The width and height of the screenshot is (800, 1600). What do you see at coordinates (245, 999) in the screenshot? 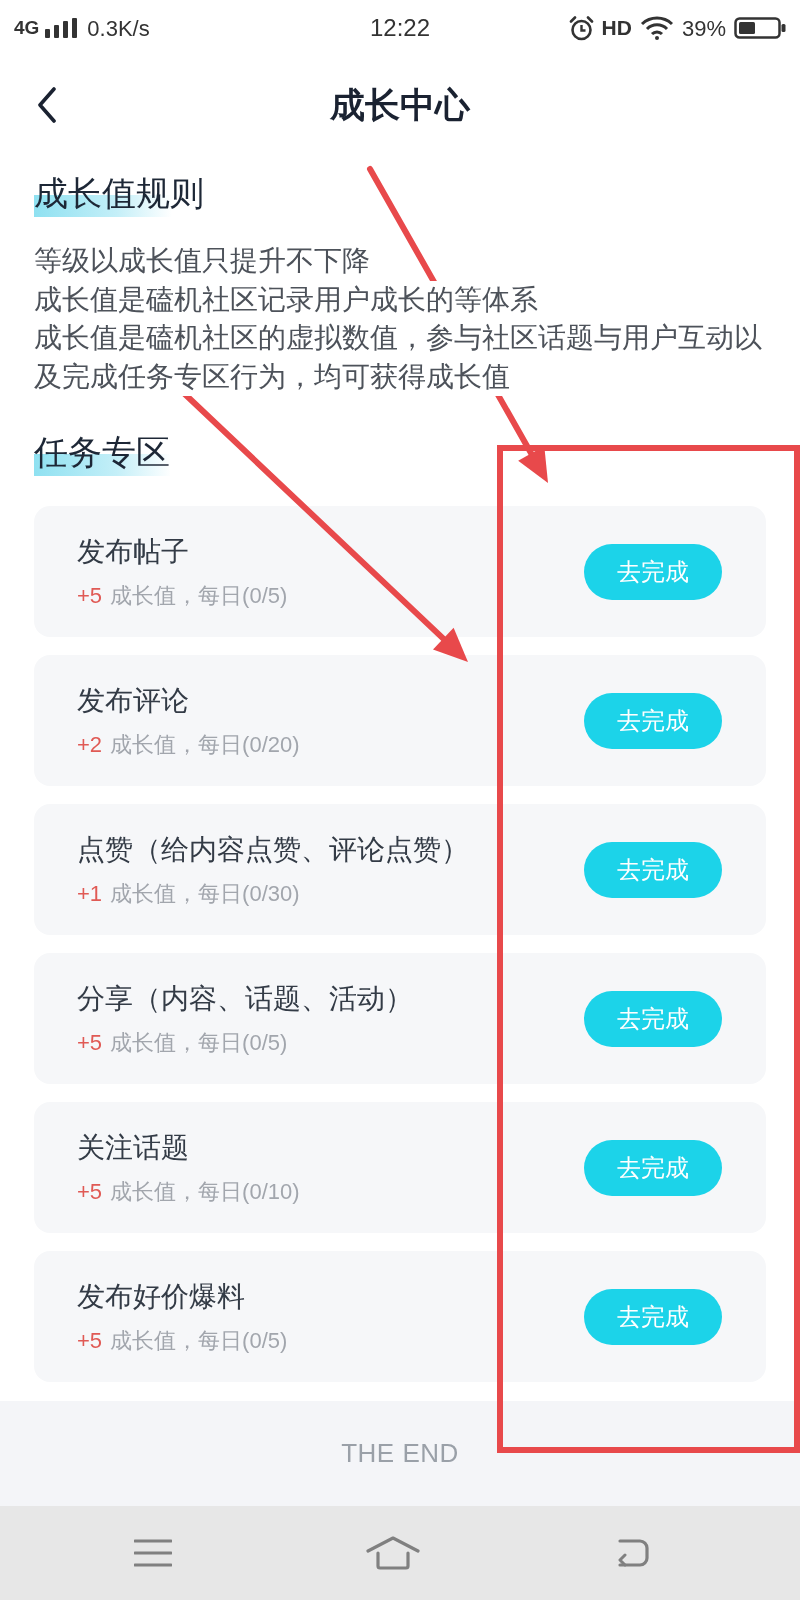
I see `task-title: 分享（内容、话题、活动）` at bounding box center [245, 999].